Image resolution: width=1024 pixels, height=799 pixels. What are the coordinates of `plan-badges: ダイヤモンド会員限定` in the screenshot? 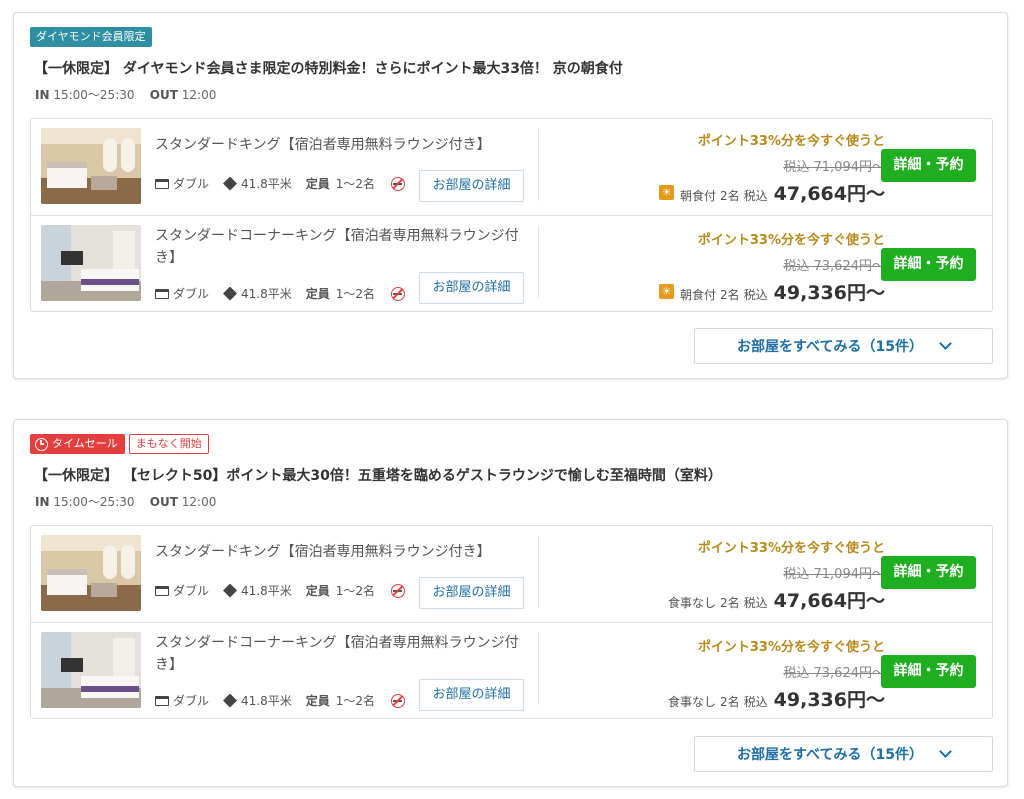 It's located at (91, 37).